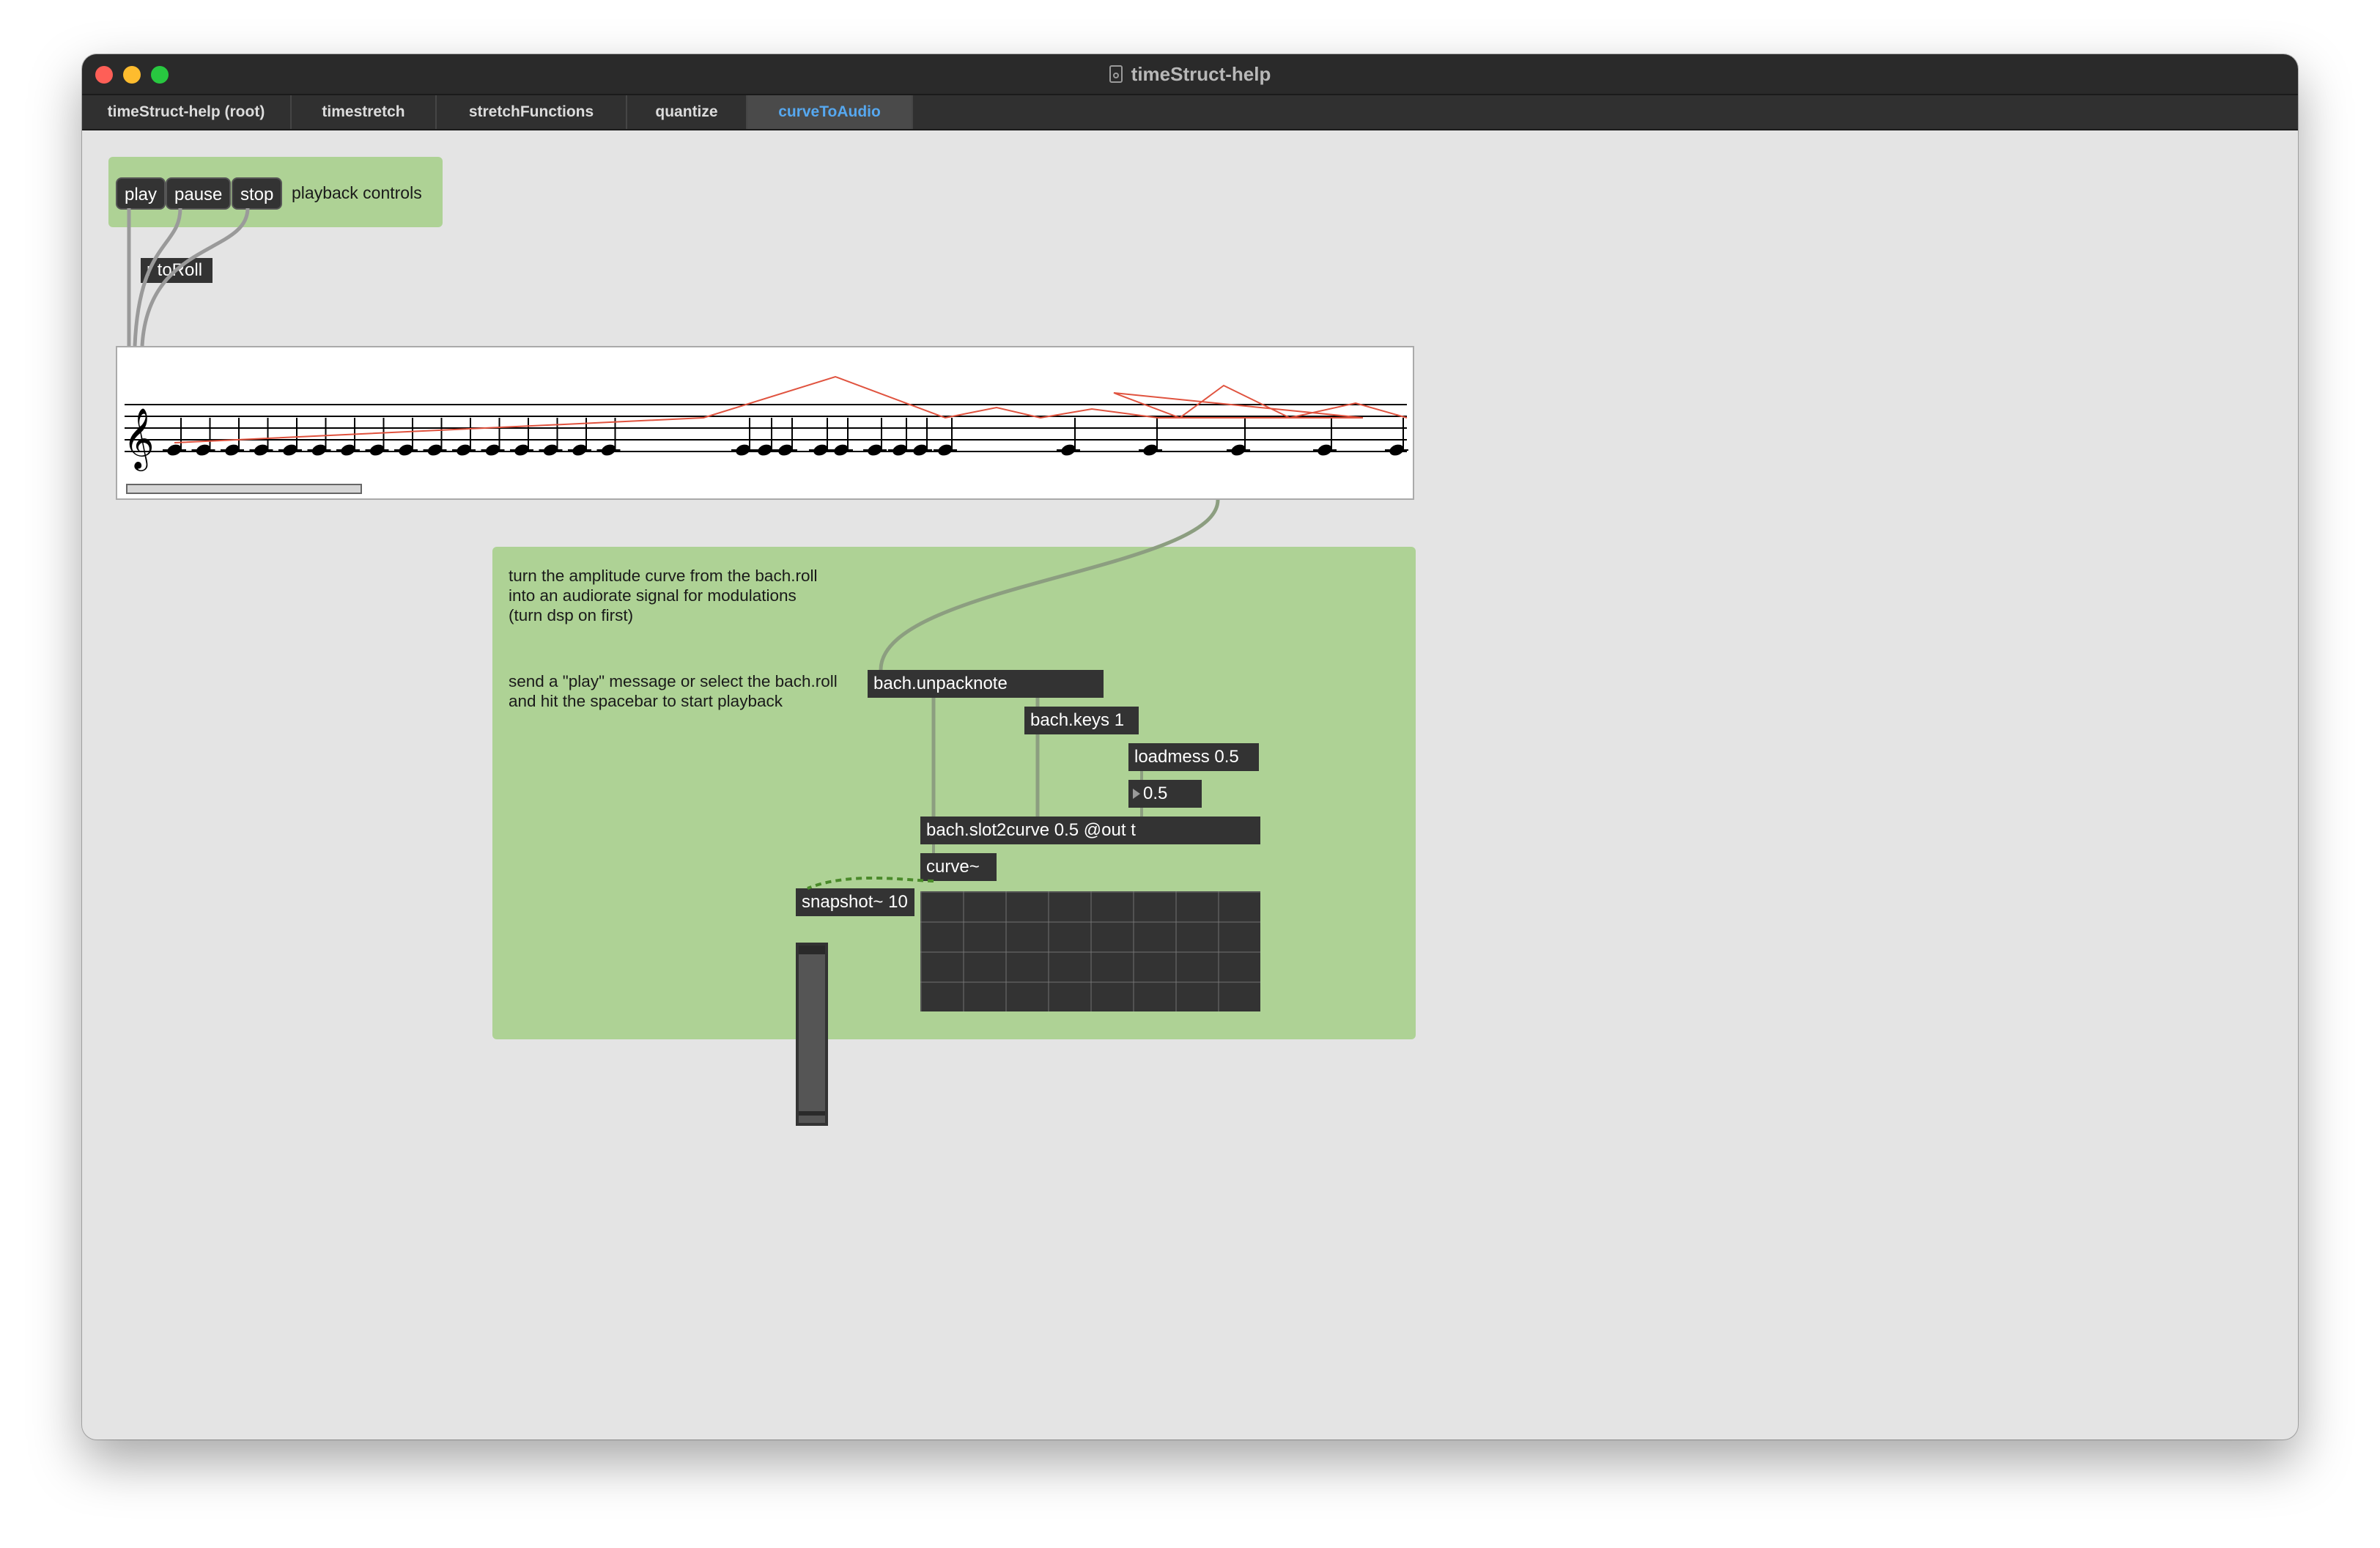 This screenshot has width=2380, height=1548. I want to click on bach-unpacknote-object: bach.unpacknote, so click(986, 684).